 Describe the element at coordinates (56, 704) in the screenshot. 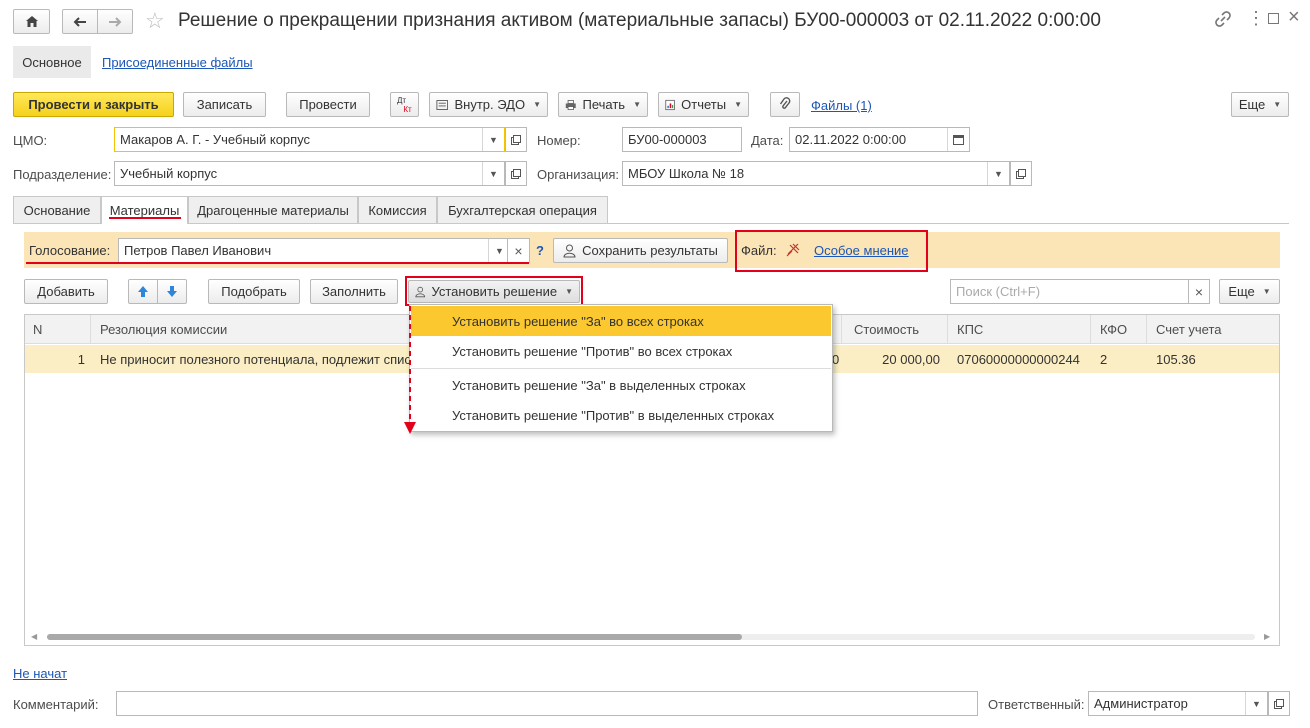

I see `comment-label: Комментарий:` at that location.